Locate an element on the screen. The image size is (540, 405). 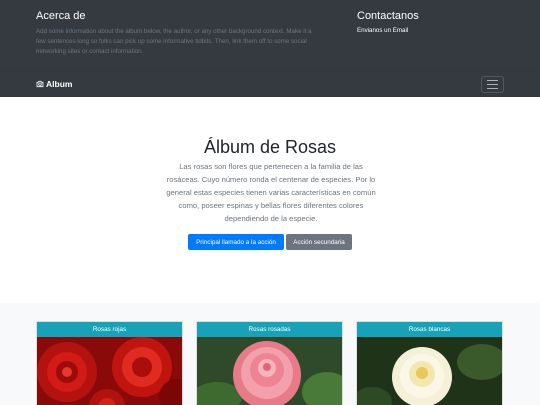
about-heading: Acerca de is located at coordinates (61, 16).